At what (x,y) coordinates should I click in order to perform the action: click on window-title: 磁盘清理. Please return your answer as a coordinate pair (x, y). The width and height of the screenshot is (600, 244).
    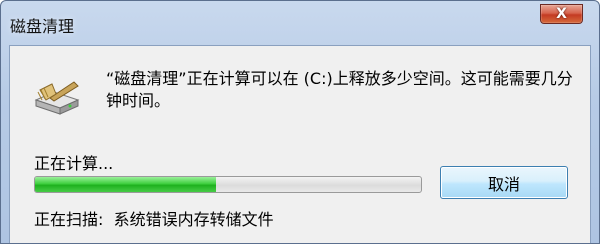
    Looking at the image, I should click on (42, 26).